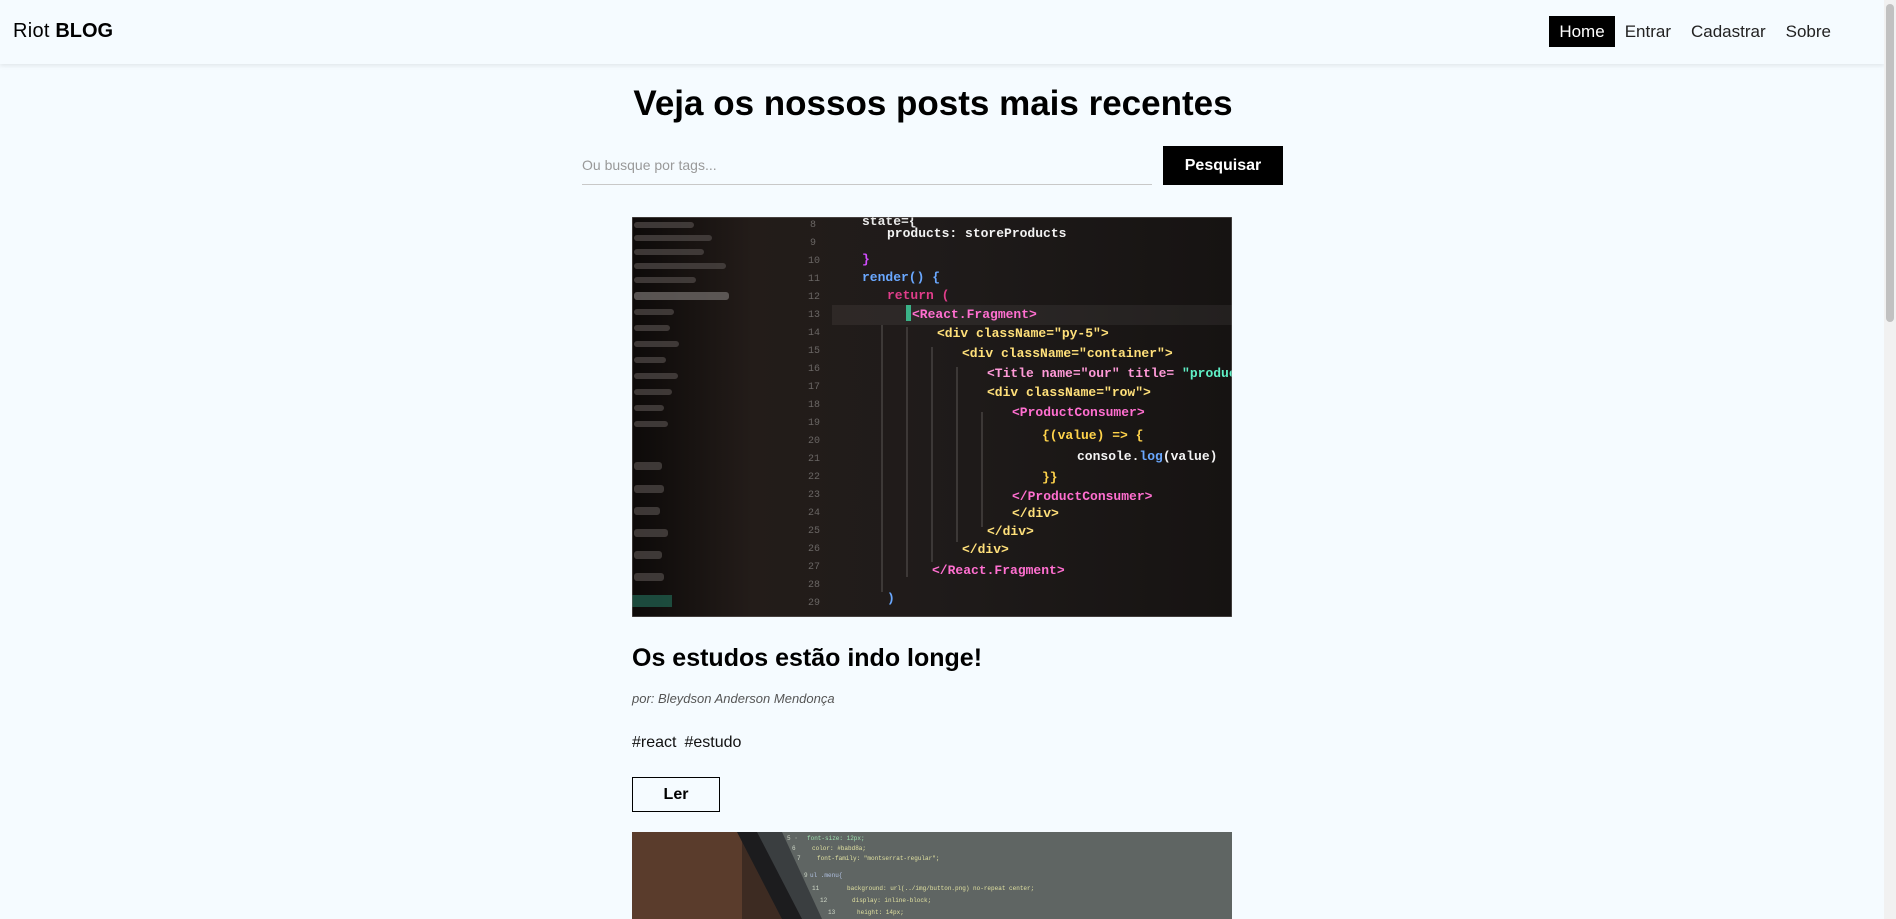  Describe the element at coordinates (1147, 456) in the screenshot. I see `svg-text: console.log(value)` at that location.